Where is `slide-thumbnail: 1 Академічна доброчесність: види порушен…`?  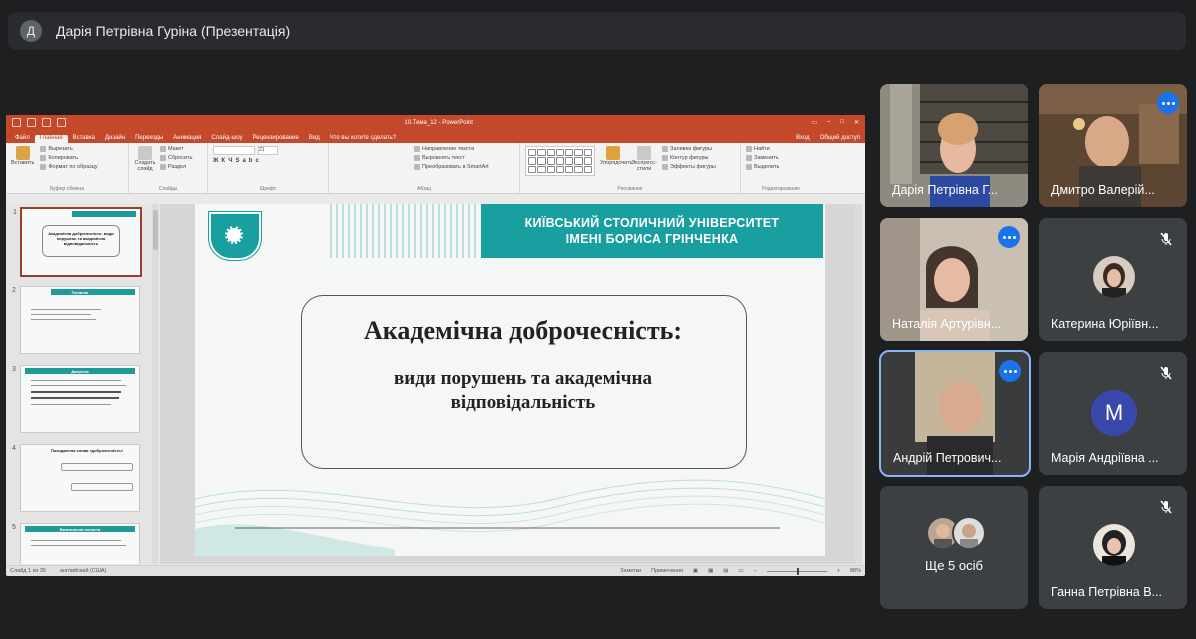
slide-thumbnail: 1 Академічна доброчесність: види порушен… is located at coordinates (77, 242).